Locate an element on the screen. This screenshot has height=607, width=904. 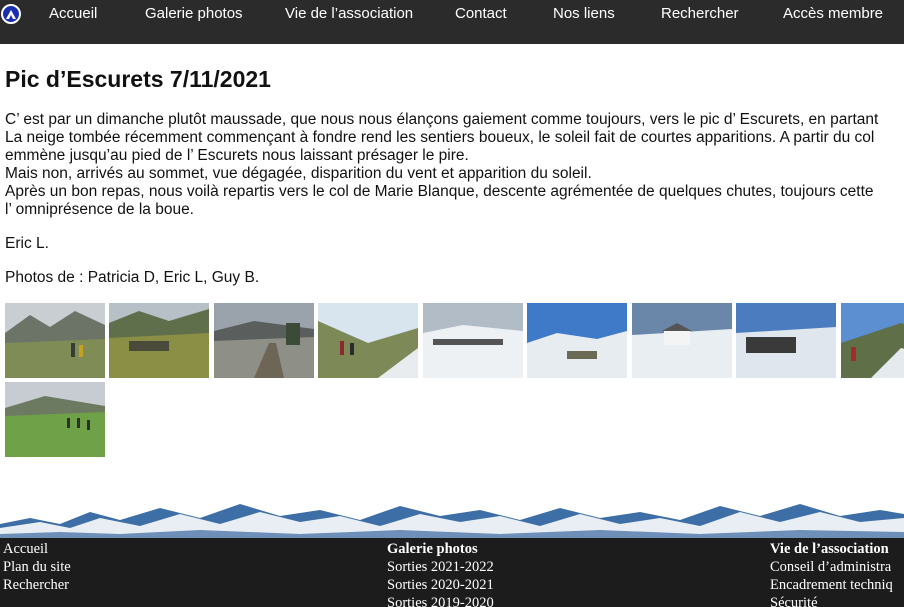
footer-link-sorties-2021-2022: Sorties 2021-2022 is located at coordinates (440, 567).